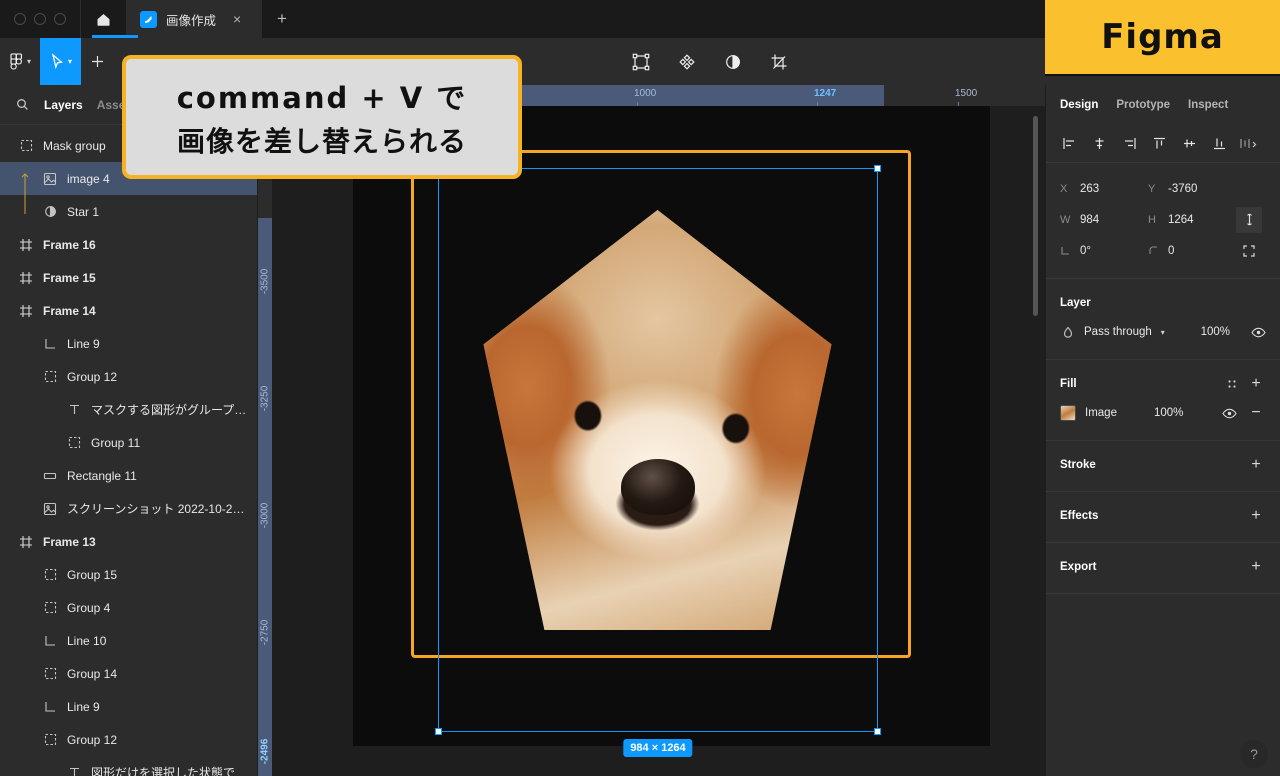 This screenshot has width=1280, height=776. What do you see at coordinates (128, 607) in the screenshot?
I see `layer-row: Group 4` at bounding box center [128, 607].